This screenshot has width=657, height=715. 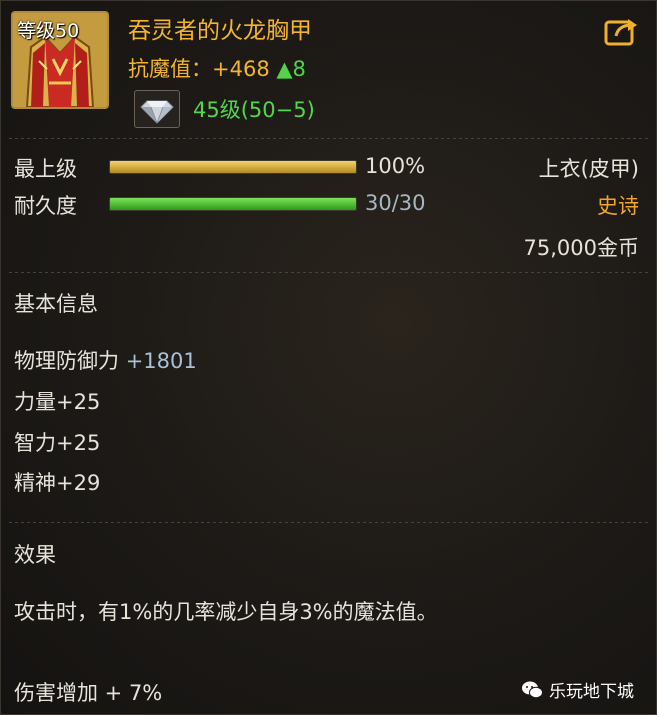 I want to click on intelligence-stat: 智力+25, so click(x=57, y=443).